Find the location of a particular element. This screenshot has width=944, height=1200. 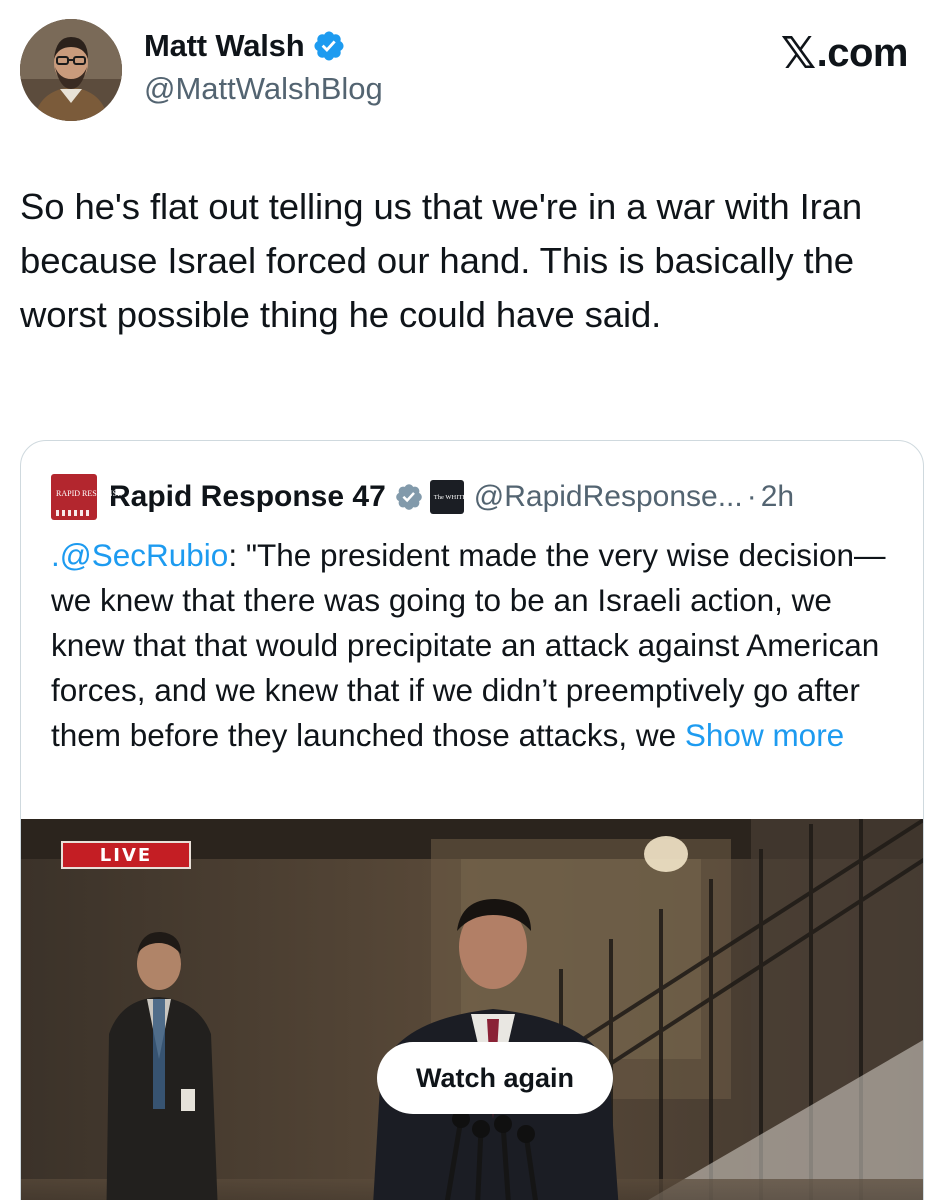

x-logo-icon: 𝕏 is located at coordinates (798, 53).